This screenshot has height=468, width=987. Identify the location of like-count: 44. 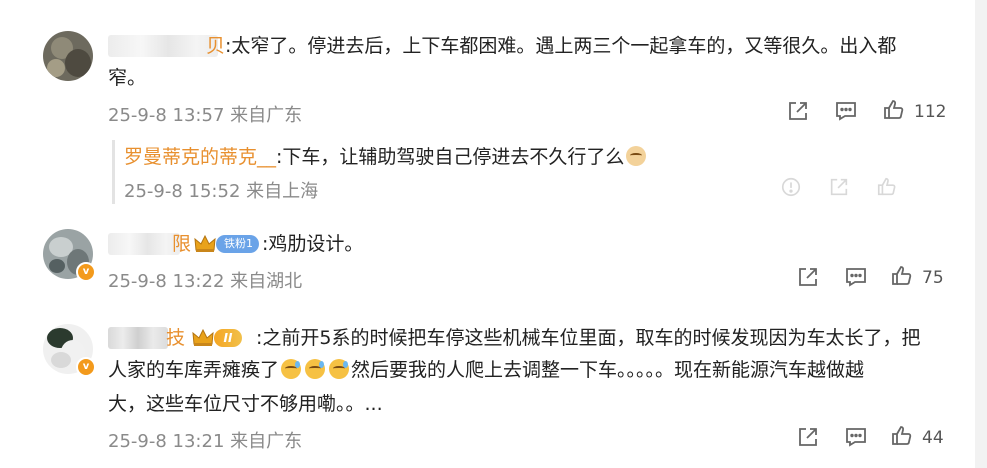
(933, 438).